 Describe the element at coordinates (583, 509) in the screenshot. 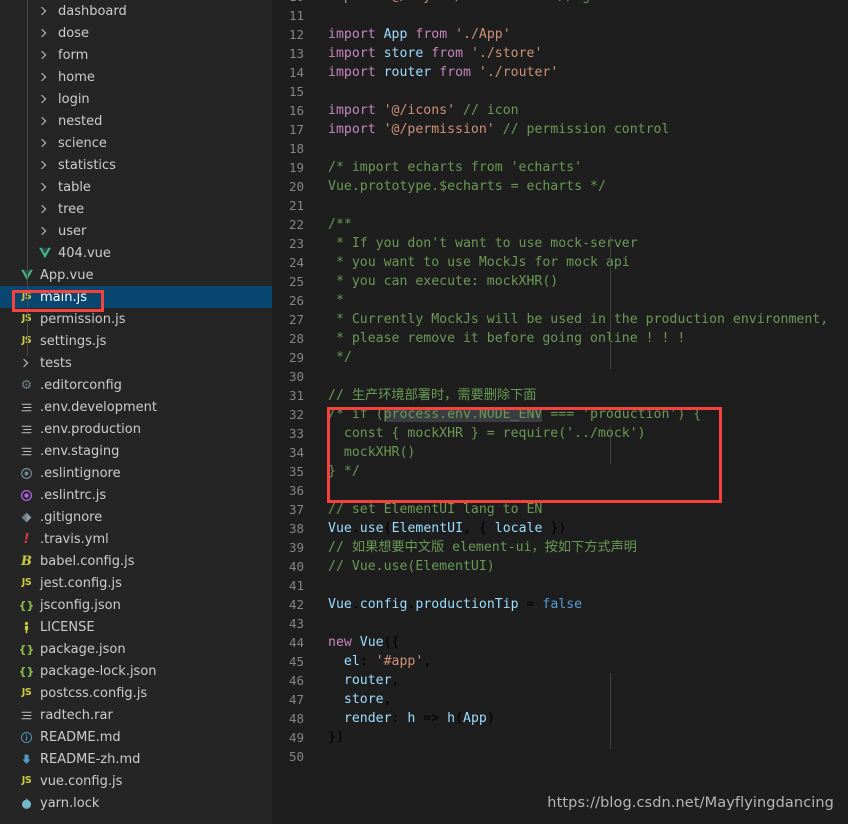

I see `code-line-text: // set ElementUI lang to EN` at that location.